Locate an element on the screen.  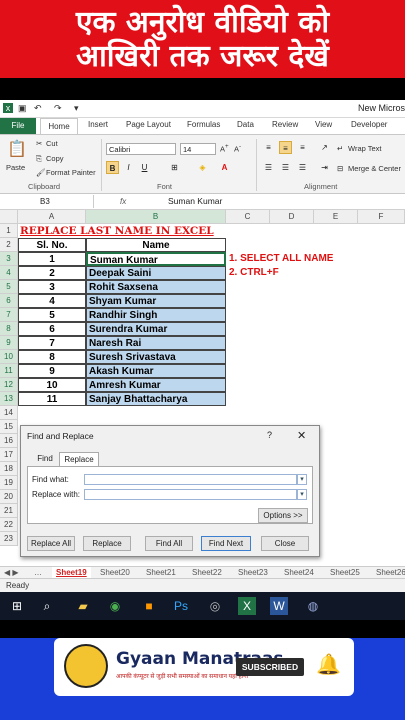
column-header: E is located at coordinates (336, 217).